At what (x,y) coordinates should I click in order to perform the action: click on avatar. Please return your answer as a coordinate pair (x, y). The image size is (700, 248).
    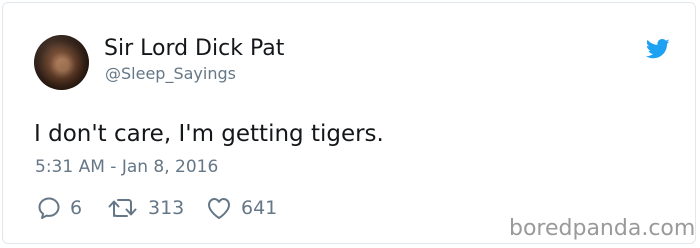
    Looking at the image, I should click on (61, 62).